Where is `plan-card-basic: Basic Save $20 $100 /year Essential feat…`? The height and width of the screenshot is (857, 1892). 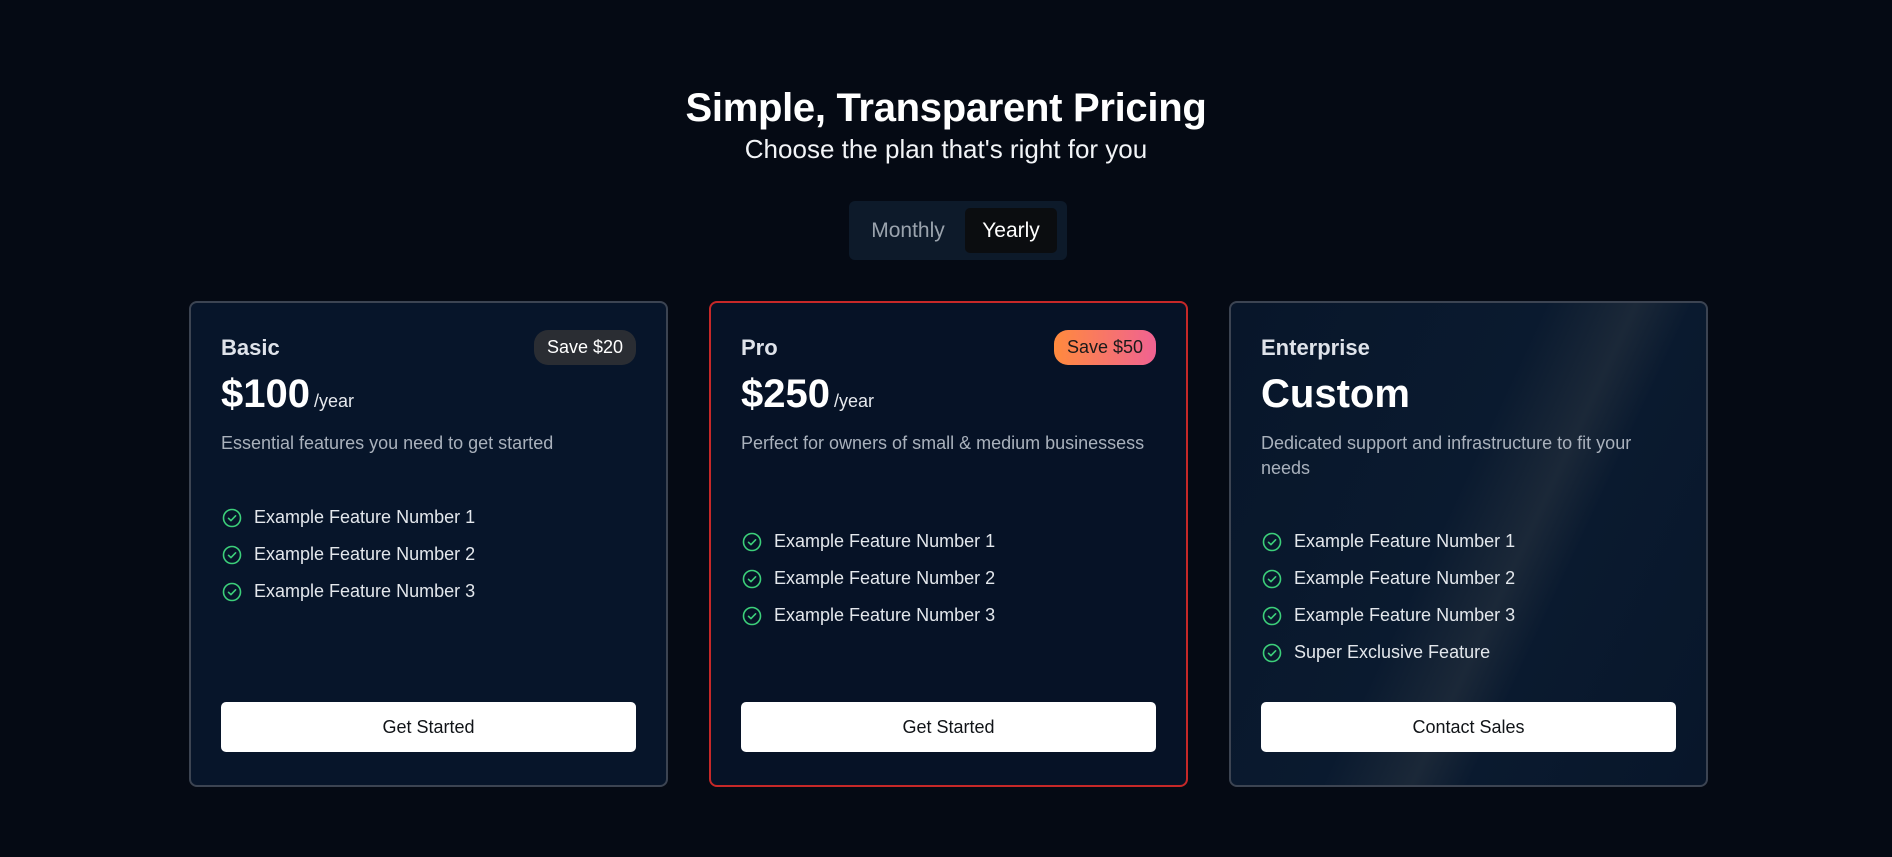
plan-card-basic: Basic Save $20 $100 /year Essential feat… is located at coordinates (428, 544).